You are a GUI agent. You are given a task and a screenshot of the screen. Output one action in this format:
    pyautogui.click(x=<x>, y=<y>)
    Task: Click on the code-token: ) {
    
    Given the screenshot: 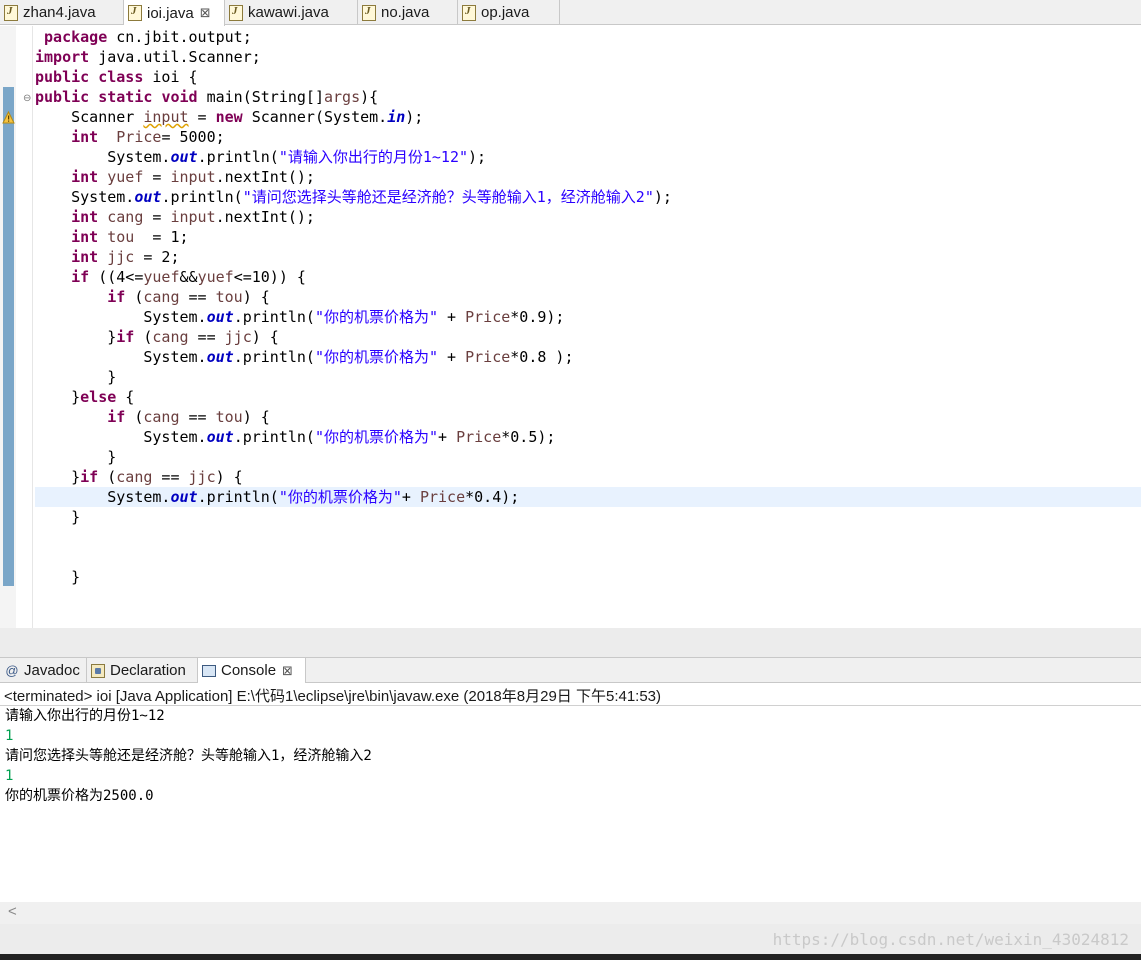 What is the action you would take?
    pyautogui.click(x=256, y=297)
    